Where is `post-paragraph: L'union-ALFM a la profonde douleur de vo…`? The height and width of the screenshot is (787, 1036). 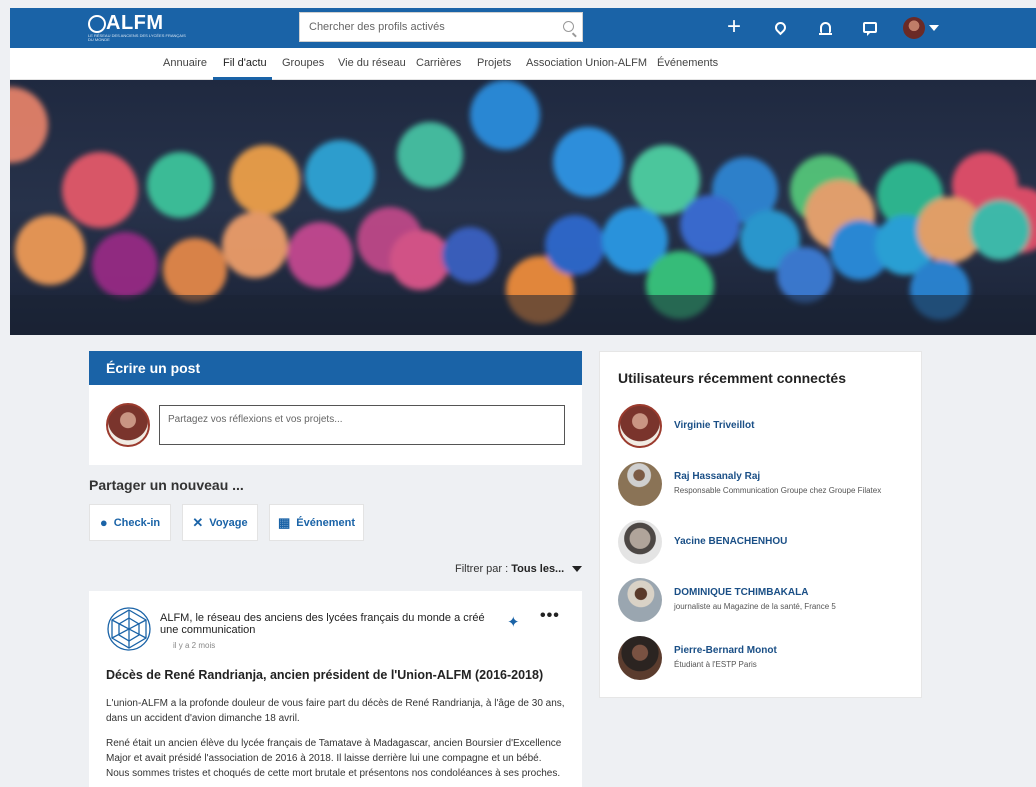
post-paragraph: L'union-ALFM a la profonde douleur de vo… is located at coordinates (335, 711).